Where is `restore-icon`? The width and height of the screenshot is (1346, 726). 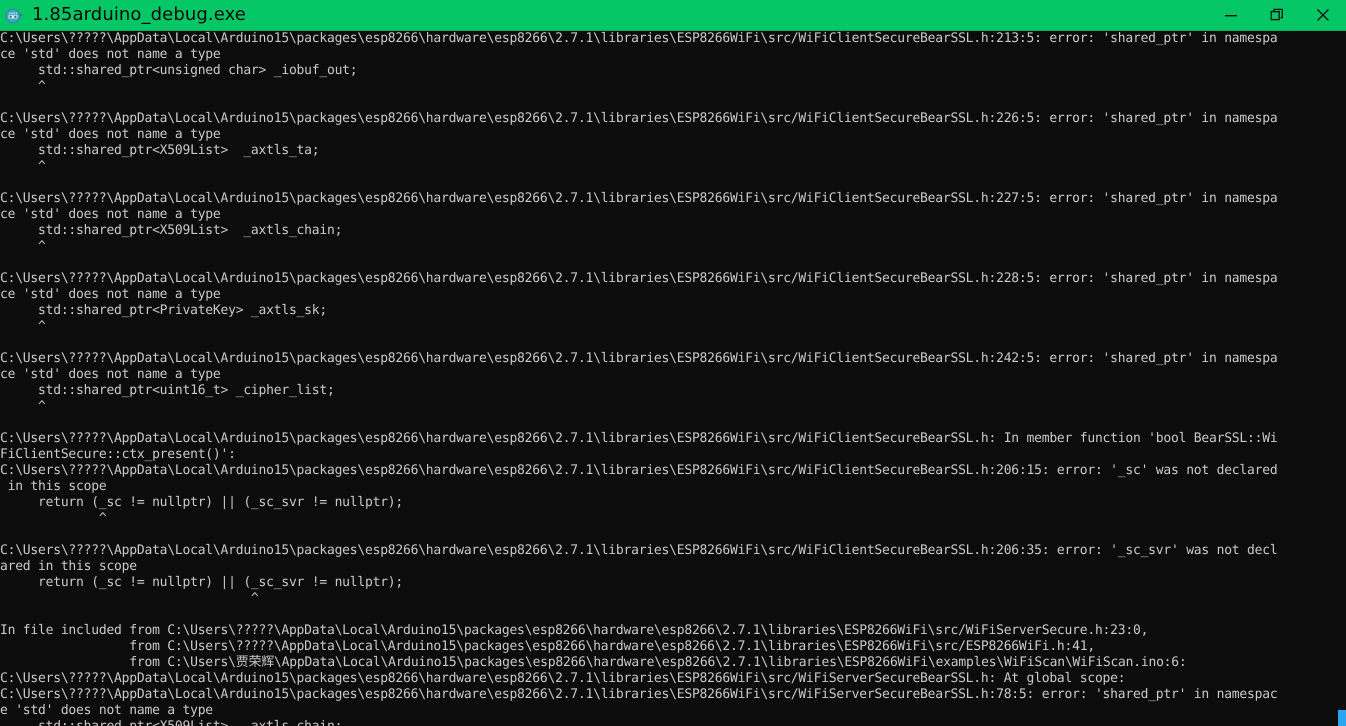 restore-icon is located at coordinates (1277, 15).